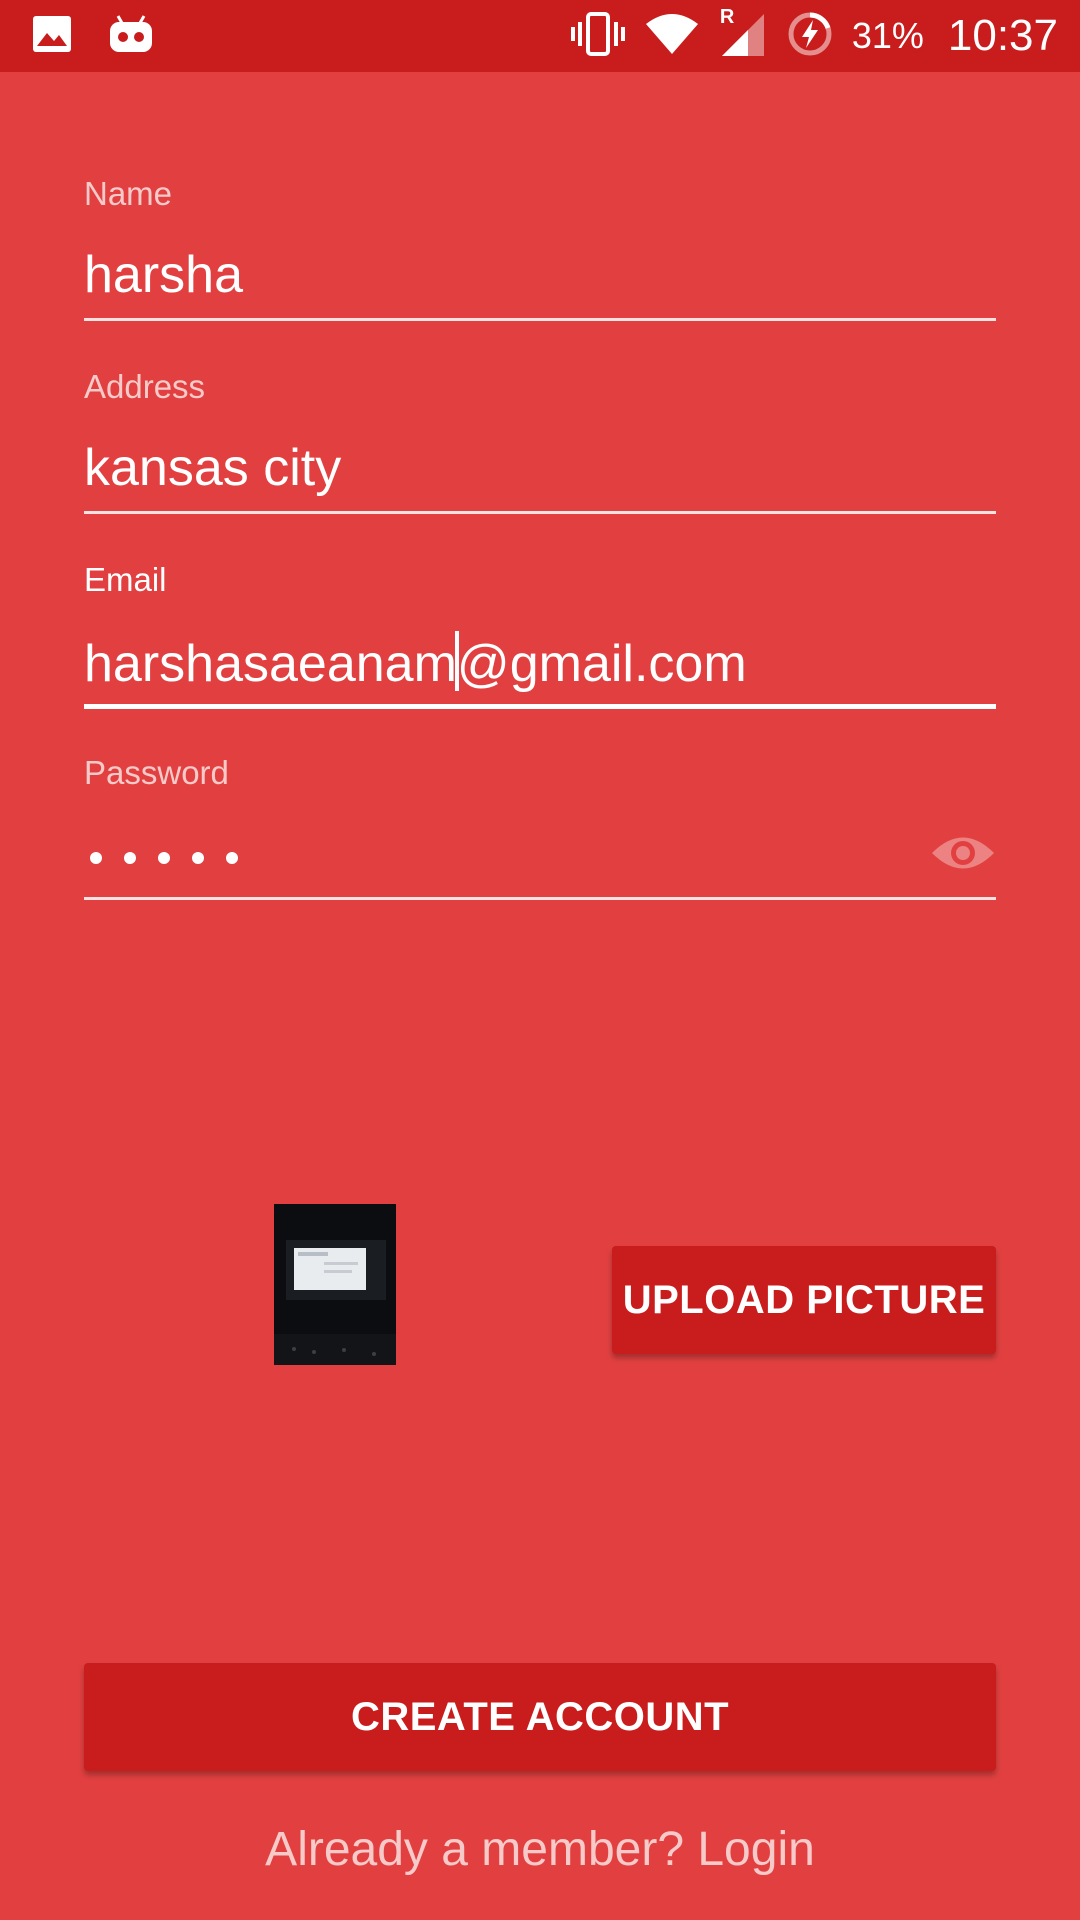 Image resolution: width=1080 pixels, height=1920 pixels. What do you see at coordinates (601, 664) in the screenshot?
I see `email-text-after-caret: @gmail.com` at bounding box center [601, 664].